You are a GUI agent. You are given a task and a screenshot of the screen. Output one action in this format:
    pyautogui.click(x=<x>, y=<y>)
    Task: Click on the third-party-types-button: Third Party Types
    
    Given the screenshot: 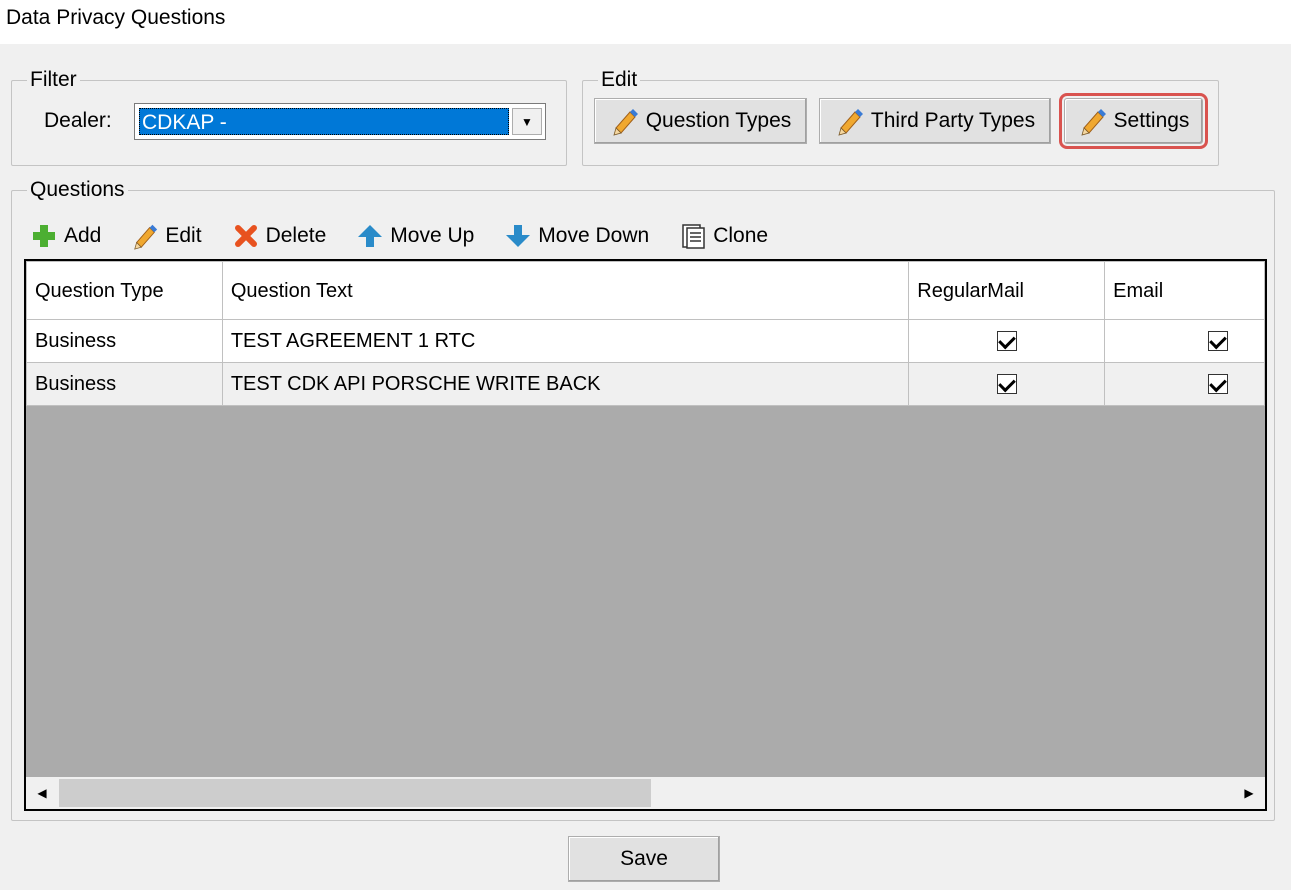 What is the action you would take?
    pyautogui.click(x=935, y=121)
    